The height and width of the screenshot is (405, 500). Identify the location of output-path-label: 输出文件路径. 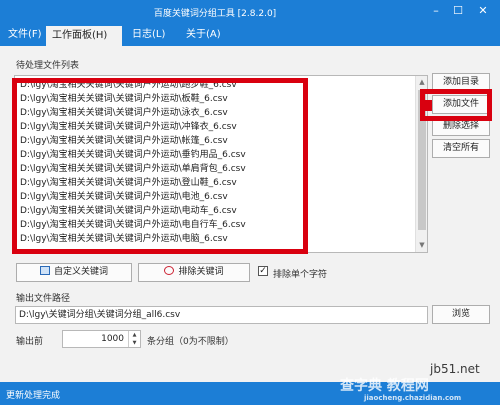
(43, 299).